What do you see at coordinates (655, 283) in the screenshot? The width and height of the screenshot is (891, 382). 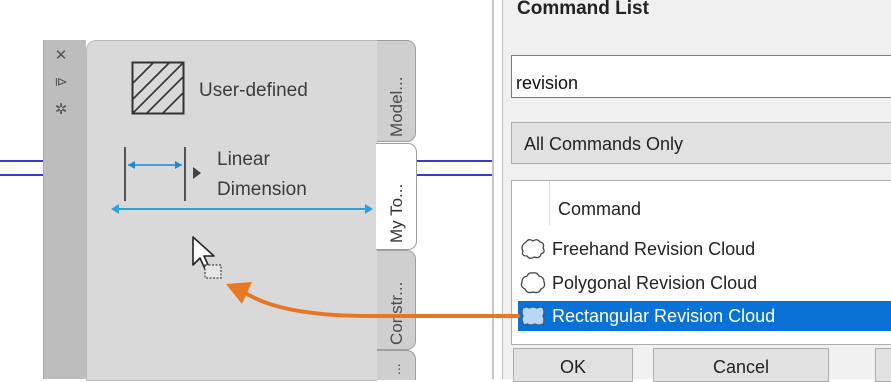 I see `list-item-label: Polygonal Revision Cloud` at bounding box center [655, 283].